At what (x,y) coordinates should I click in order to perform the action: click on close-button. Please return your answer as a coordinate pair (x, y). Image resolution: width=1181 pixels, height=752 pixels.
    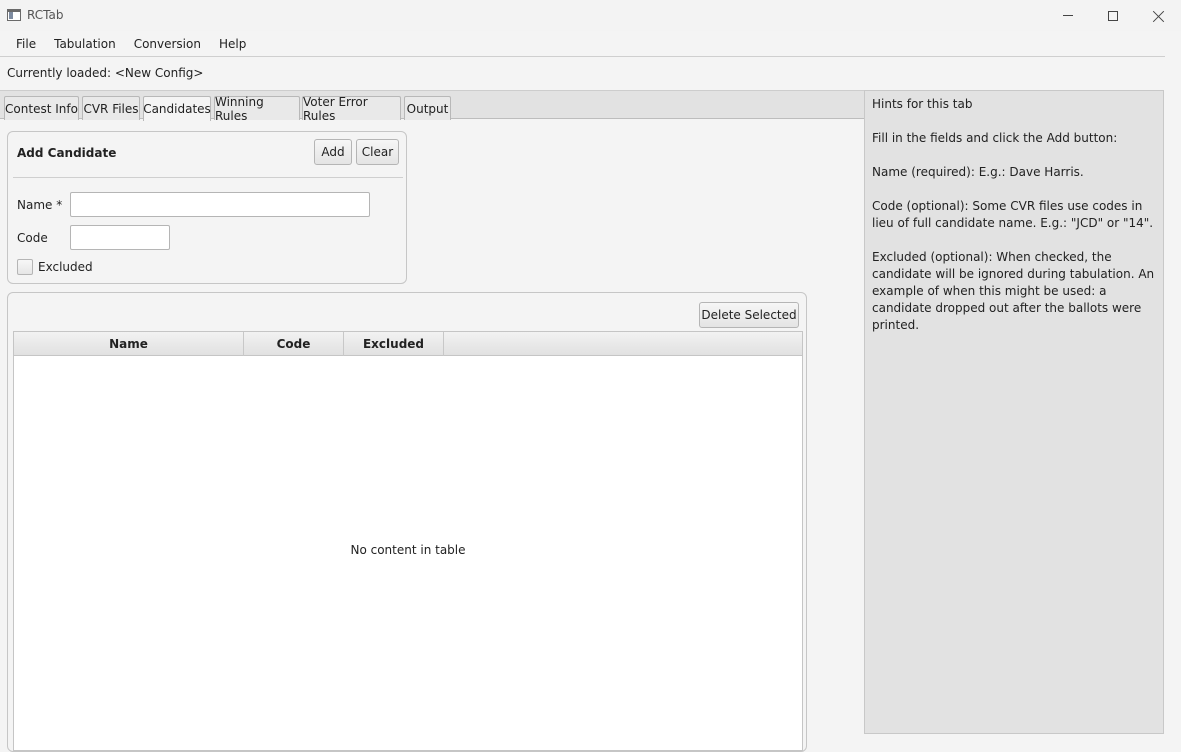
    Looking at the image, I should click on (1158, 15).